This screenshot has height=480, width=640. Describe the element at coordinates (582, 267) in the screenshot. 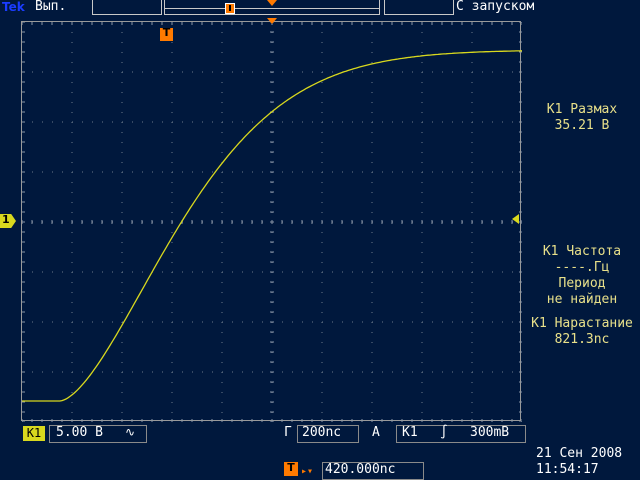

I see `measurement-frequency-value: ----.Гц` at that location.